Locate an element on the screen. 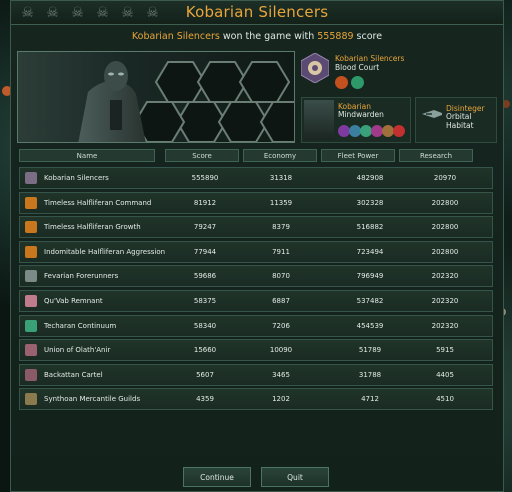 The height and width of the screenshot is (492, 512). row-fleet-power: 796949 is located at coordinates (370, 276).